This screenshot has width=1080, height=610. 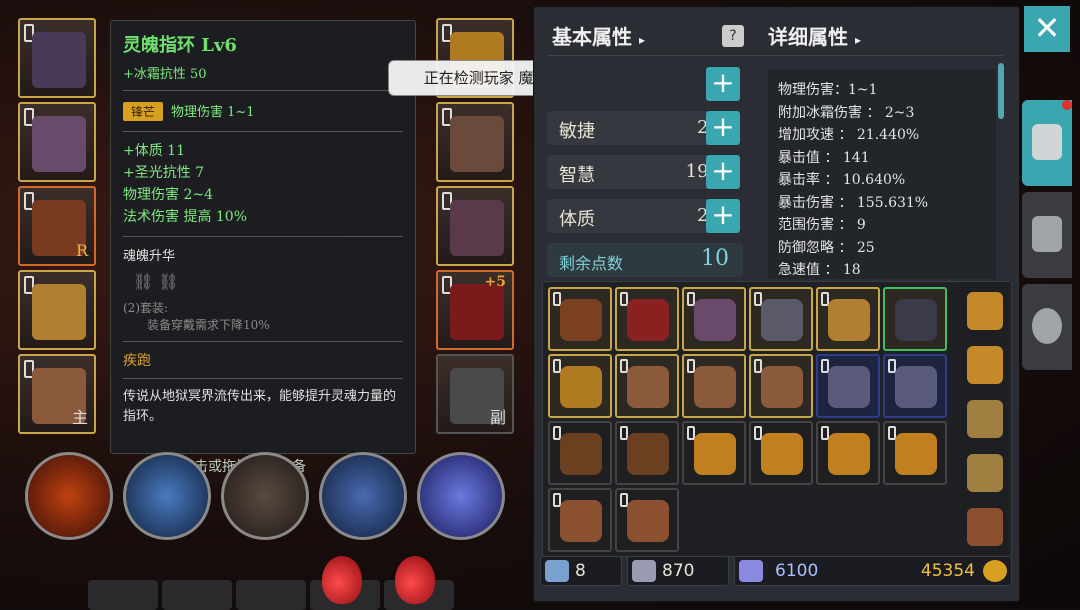 What do you see at coordinates (1047, 29) in the screenshot?
I see `close-button: ✕` at bounding box center [1047, 29].